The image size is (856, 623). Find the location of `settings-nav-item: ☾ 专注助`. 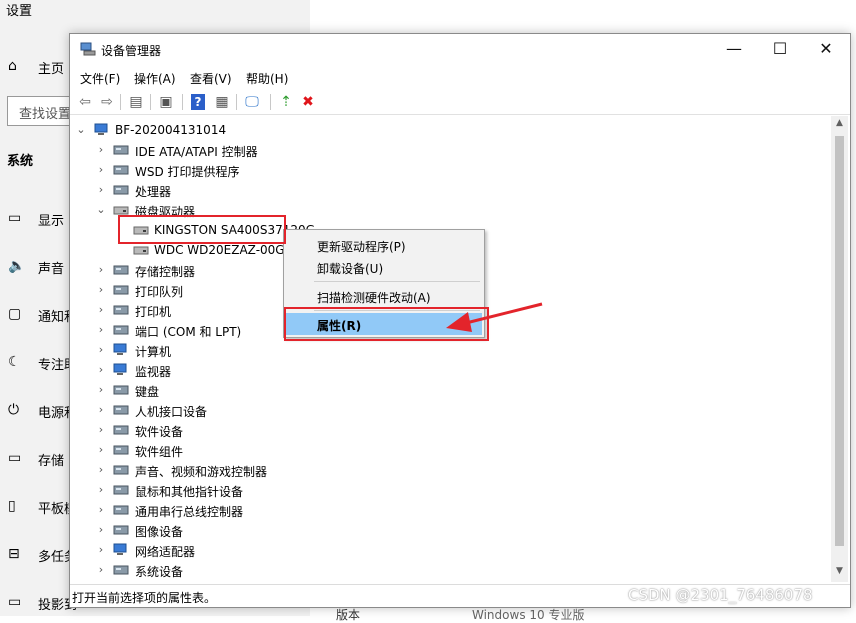

settings-nav-item: ☾ 专注助 is located at coordinates (40, 364).